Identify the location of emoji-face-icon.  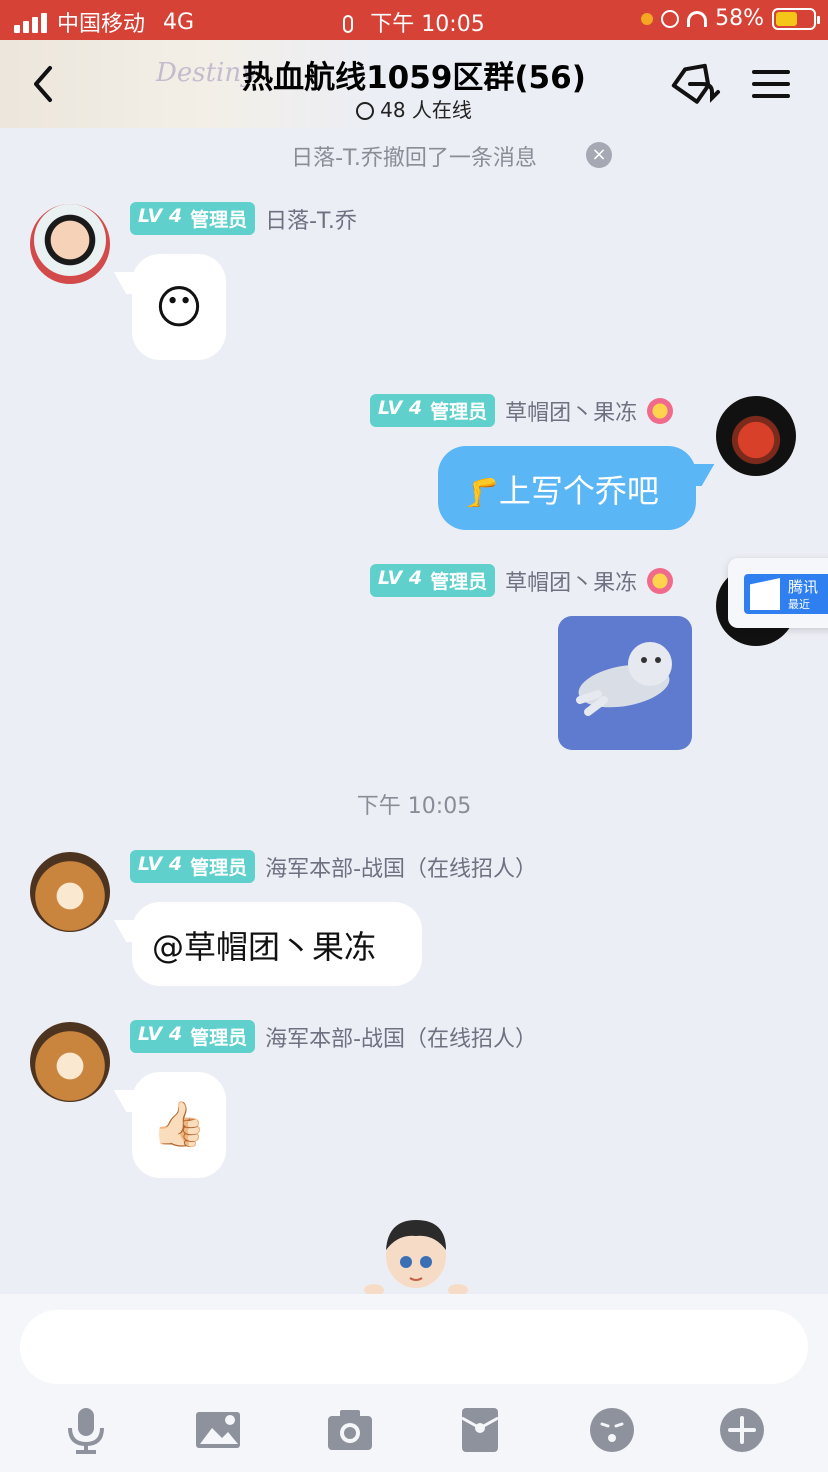
(612, 1430).